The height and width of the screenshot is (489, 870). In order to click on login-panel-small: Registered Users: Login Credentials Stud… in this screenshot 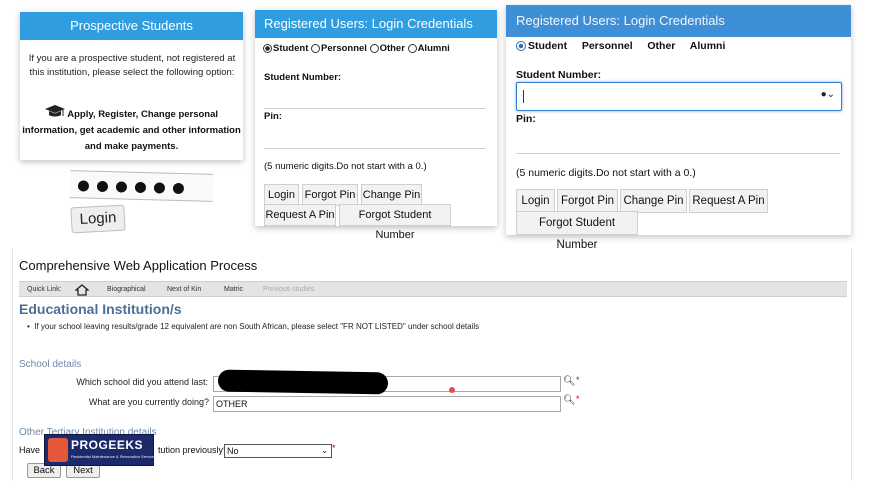, I will do `click(376, 125)`.